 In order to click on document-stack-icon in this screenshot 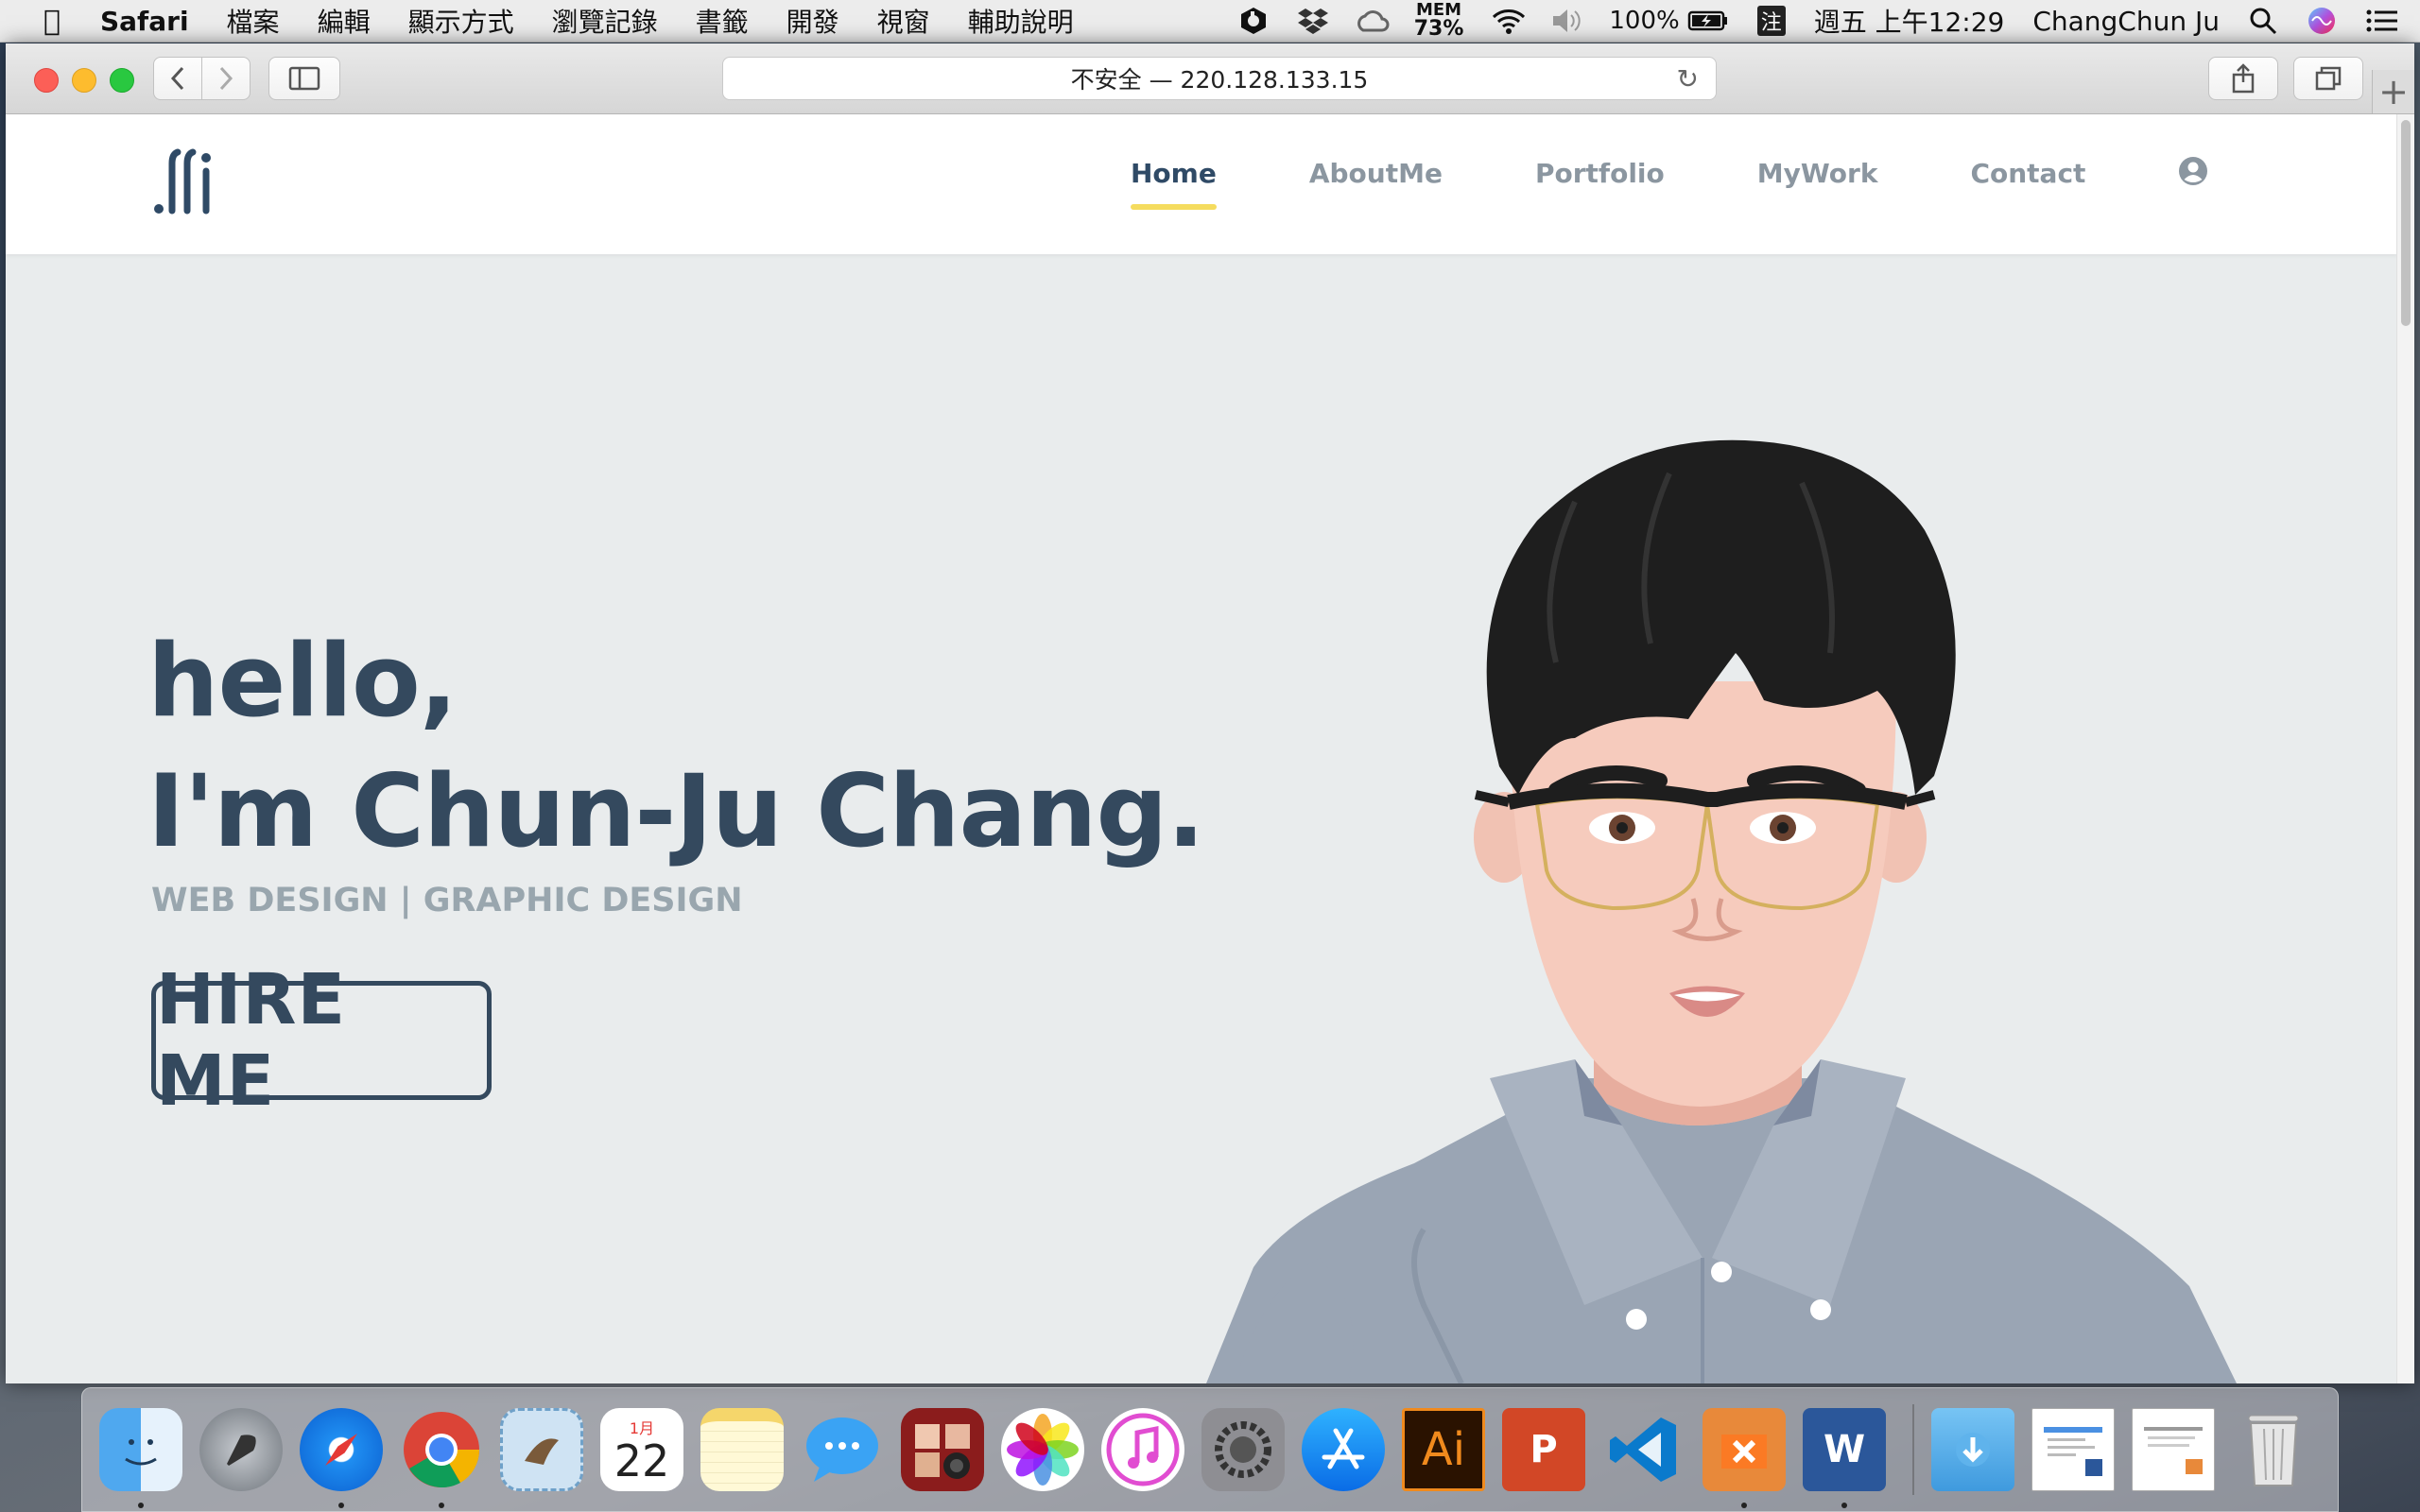, I will do `click(2073, 1449)`.